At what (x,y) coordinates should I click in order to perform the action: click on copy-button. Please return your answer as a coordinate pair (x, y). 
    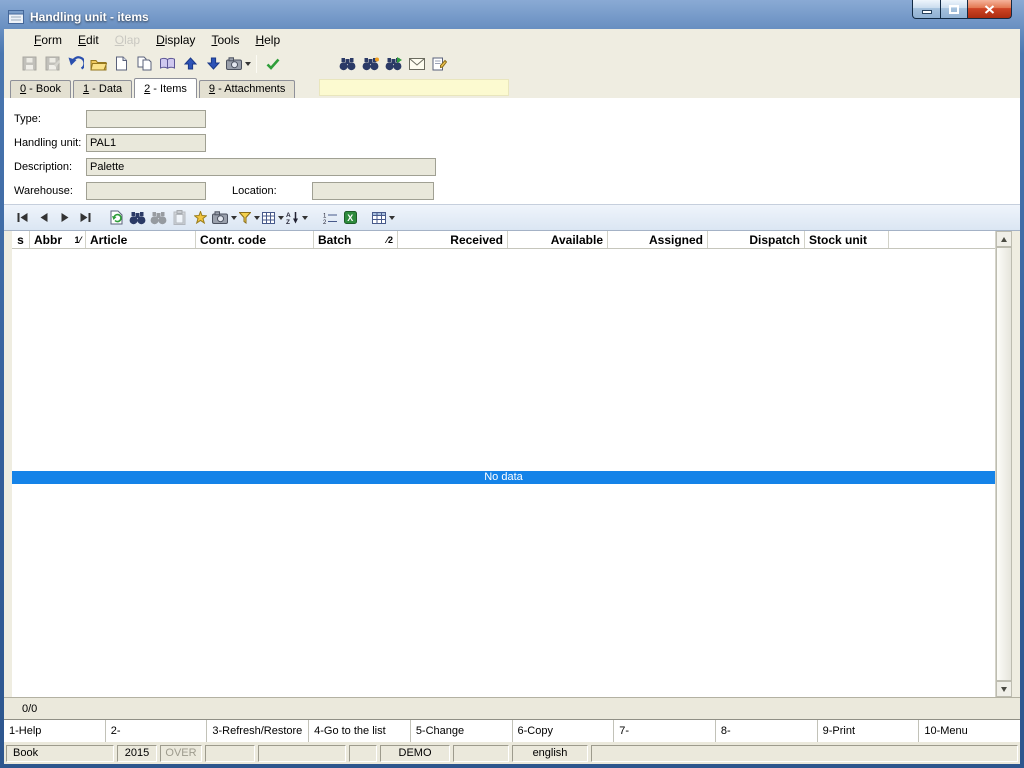
    Looking at the image, I should click on (144, 64).